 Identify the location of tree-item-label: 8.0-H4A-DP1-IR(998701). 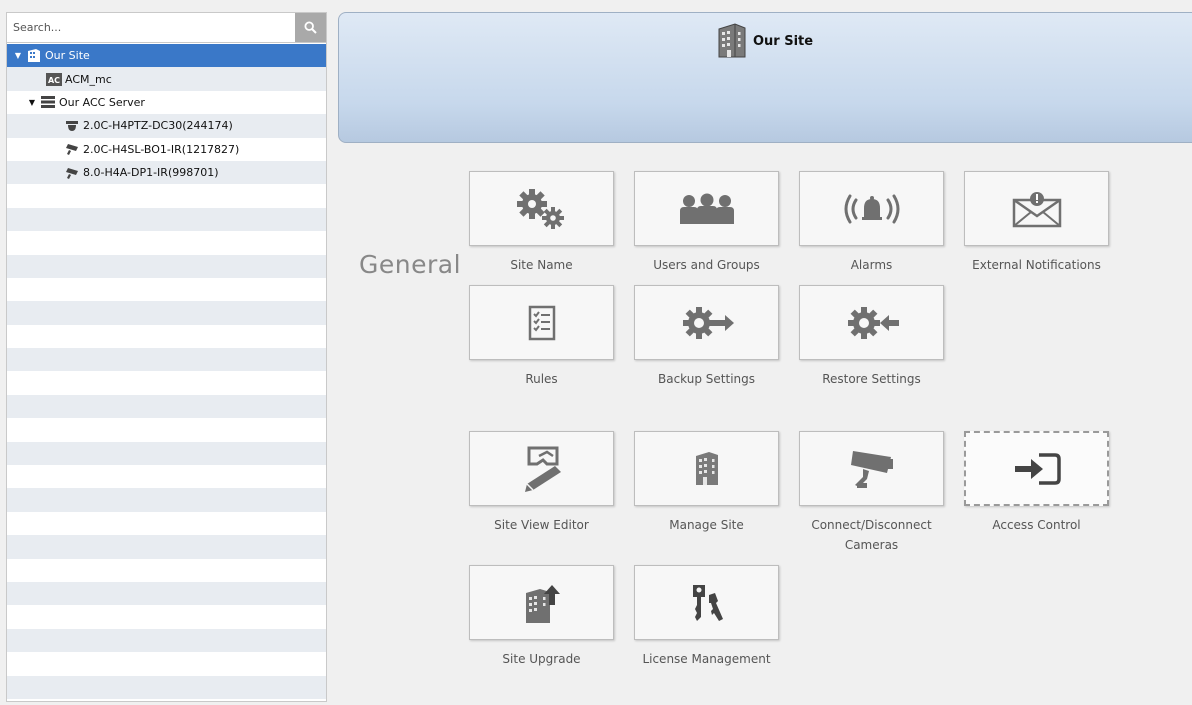
(151, 173).